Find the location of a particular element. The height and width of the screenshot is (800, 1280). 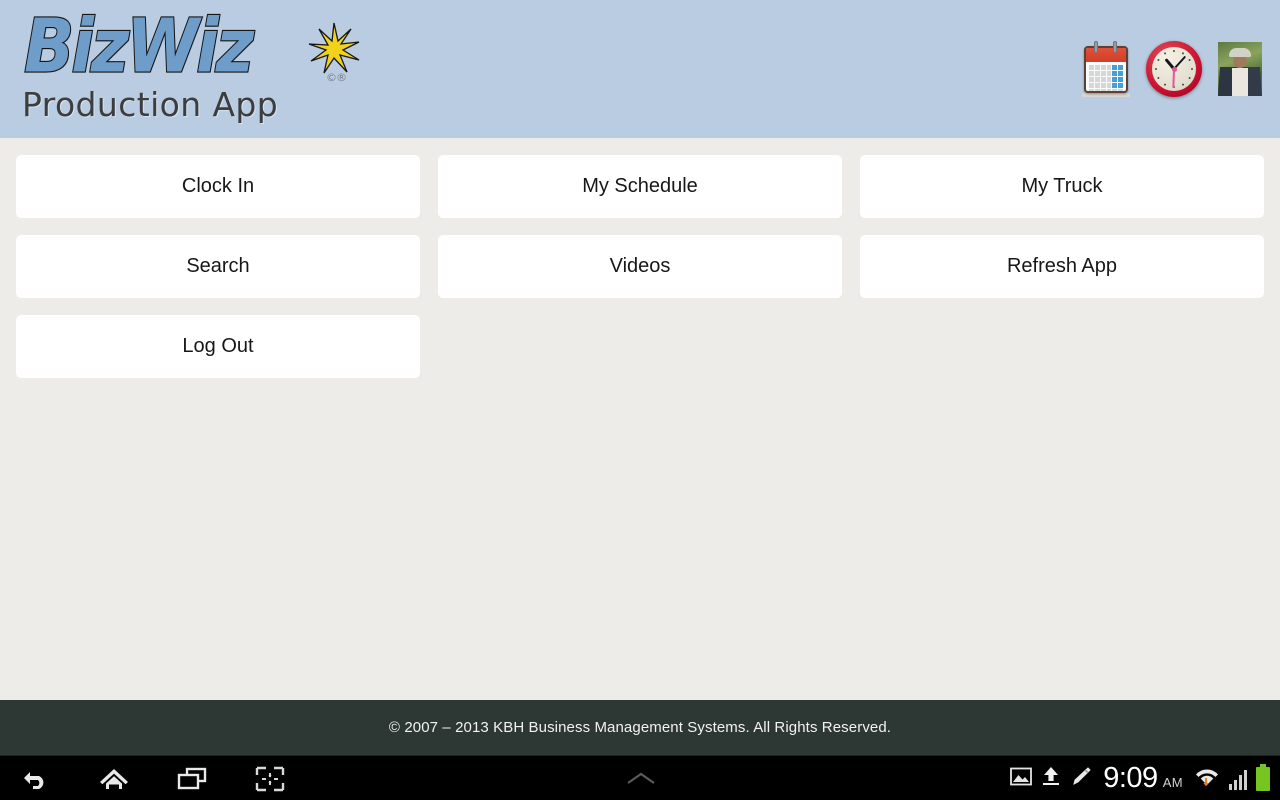

calendar-header-band is located at coordinates (1106, 55).